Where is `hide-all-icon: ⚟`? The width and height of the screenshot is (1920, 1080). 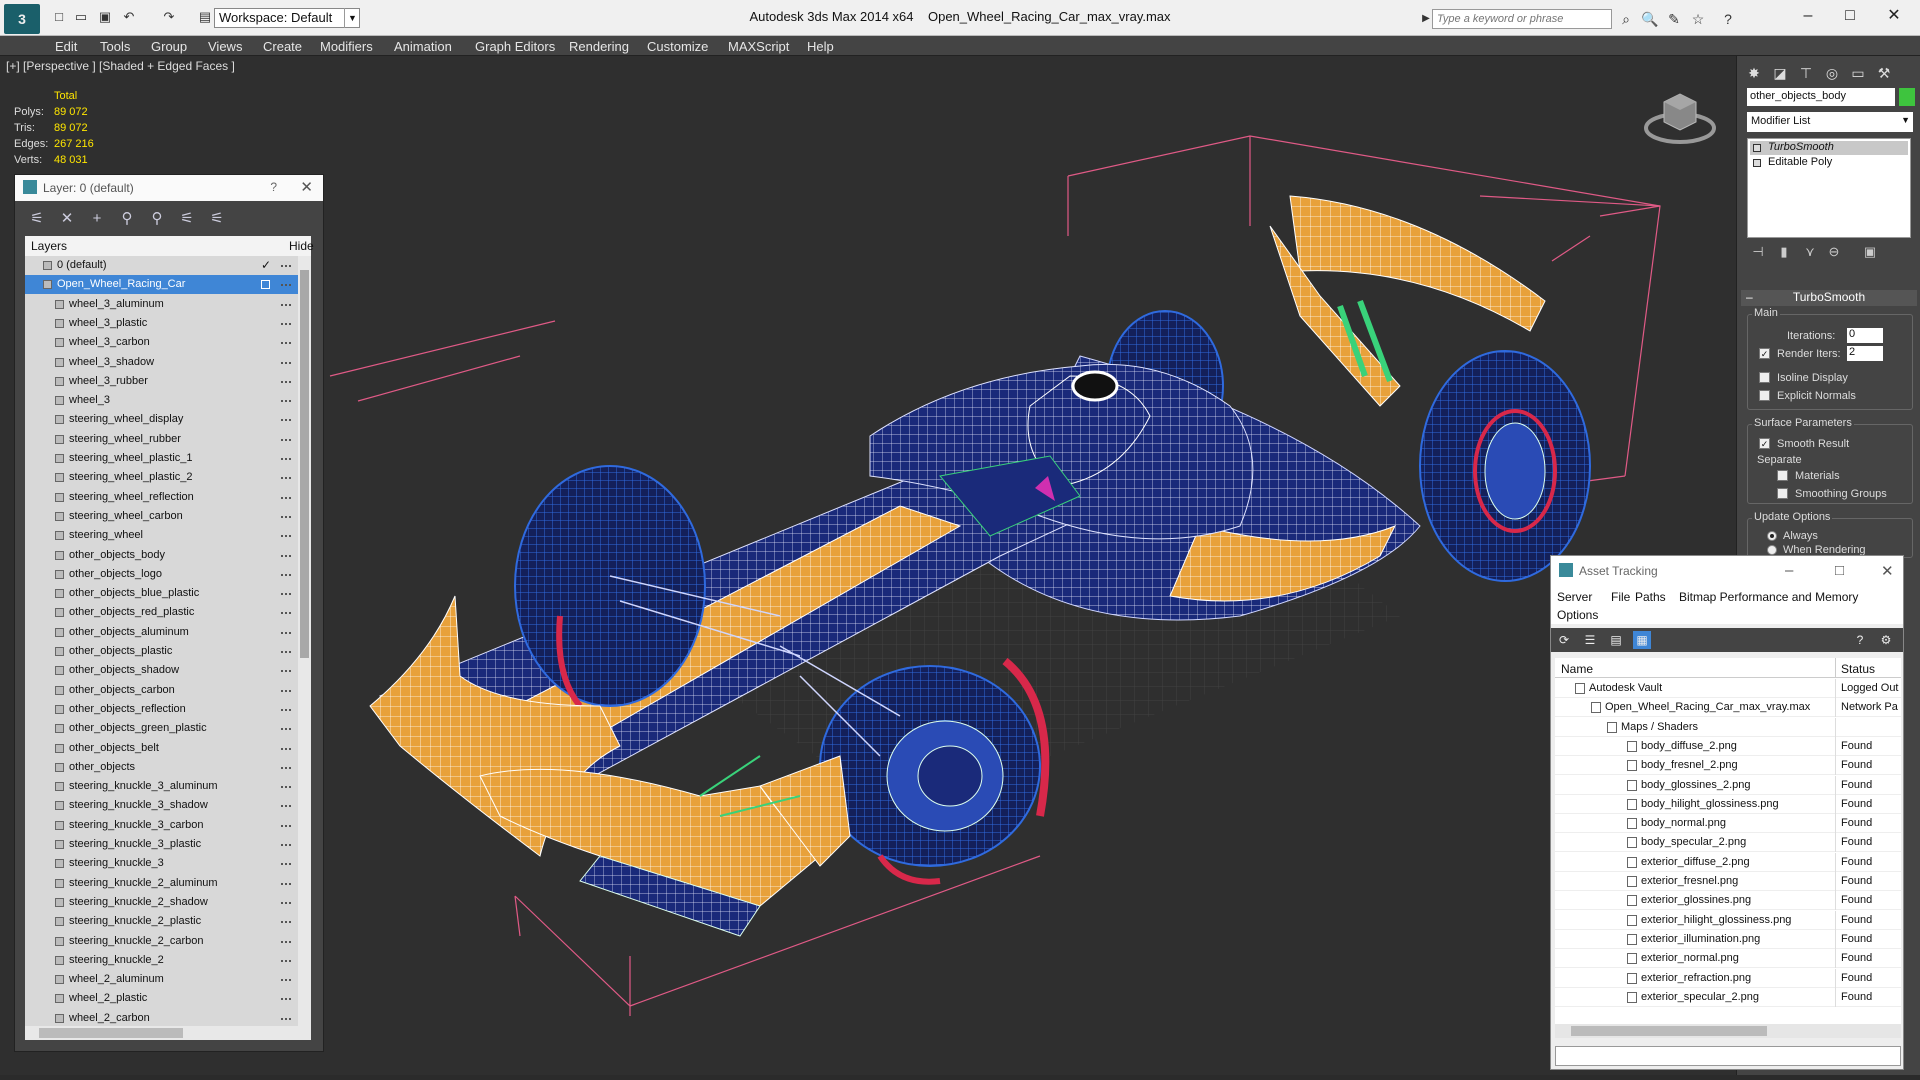 hide-all-icon: ⚟ is located at coordinates (187, 219).